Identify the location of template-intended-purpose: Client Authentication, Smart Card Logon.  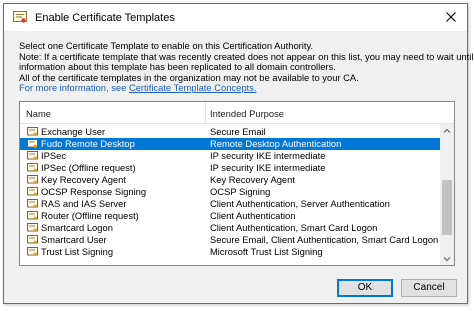
(294, 227).